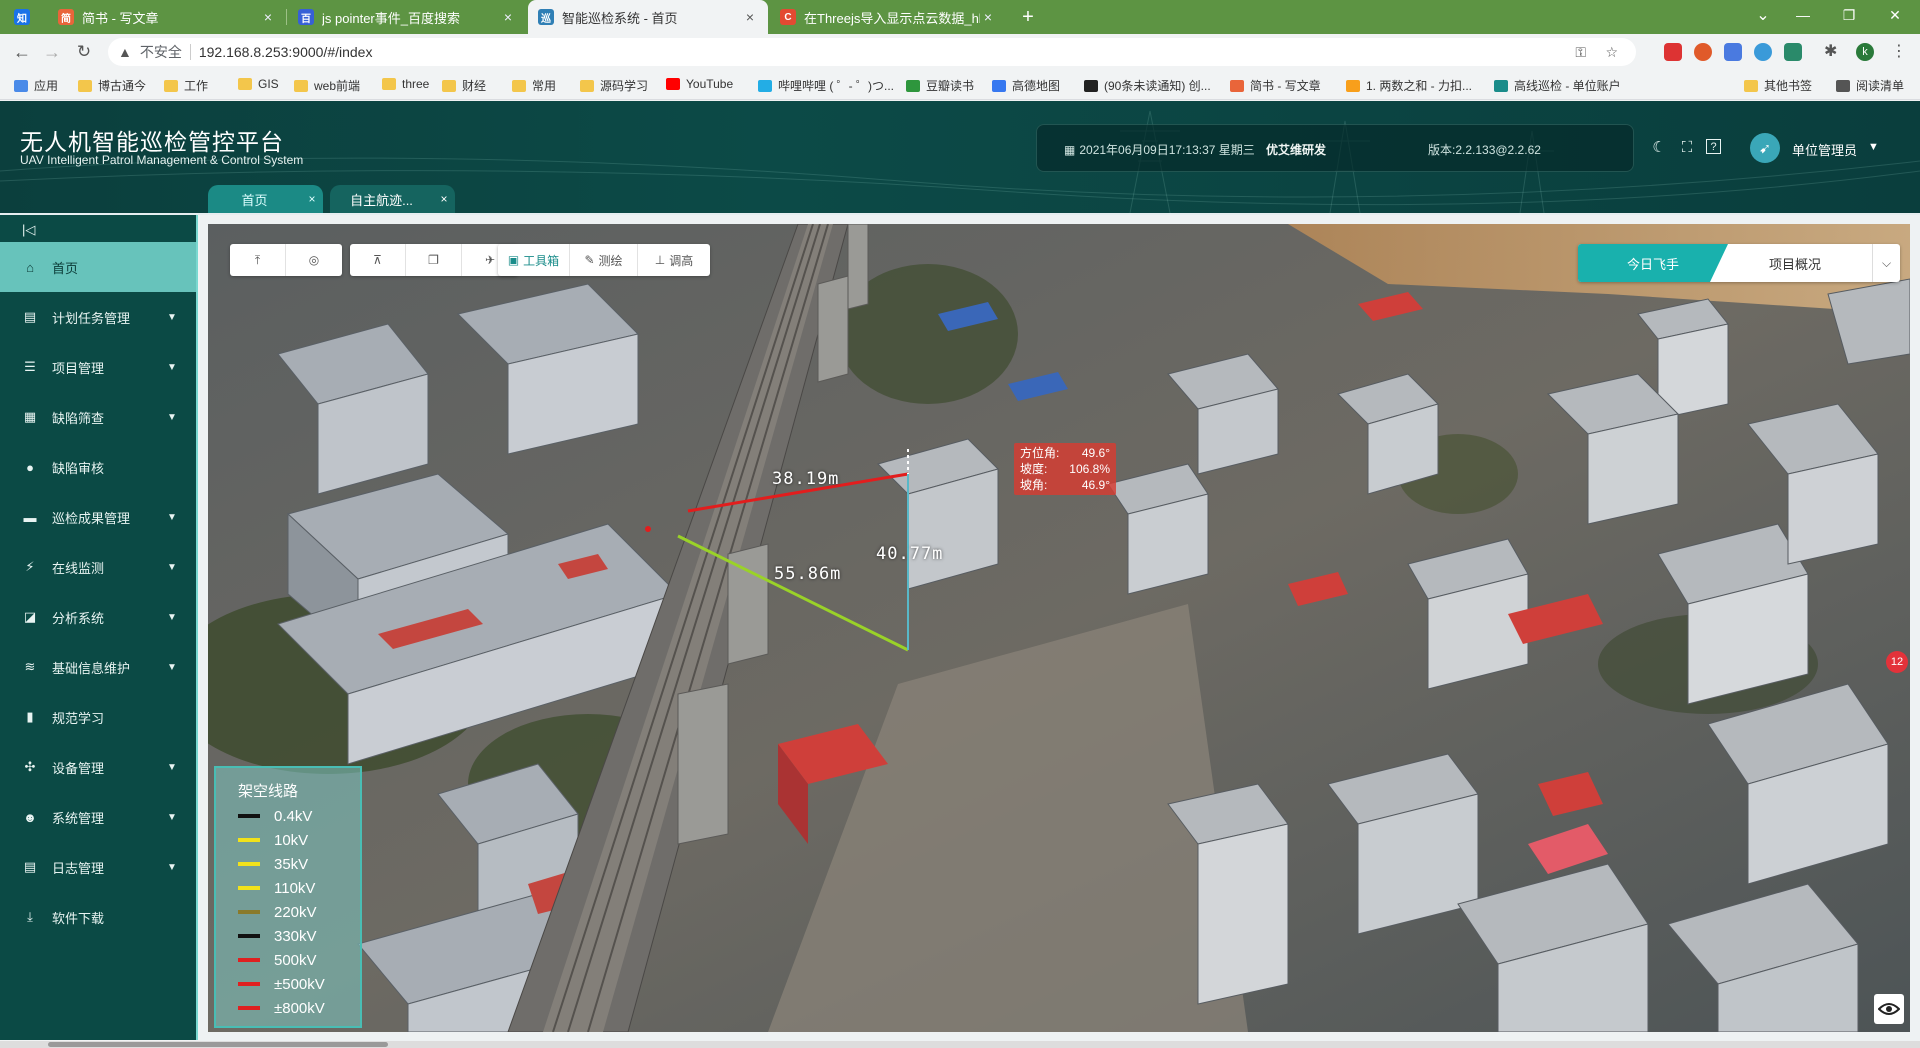 The image size is (1920, 1048). Describe the element at coordinates (98, 367) in the screenshot. I see `sidebar-item-2: ☰ 项目管理 ▼` at that location.